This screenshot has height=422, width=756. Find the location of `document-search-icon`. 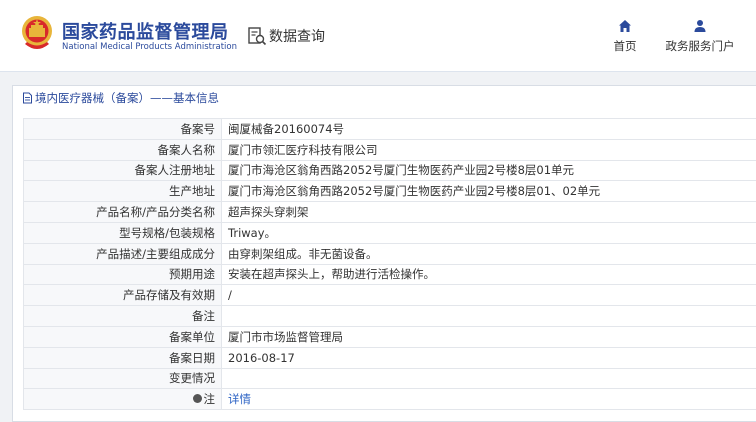

document-search-icon is located at coordinates (257, 36).